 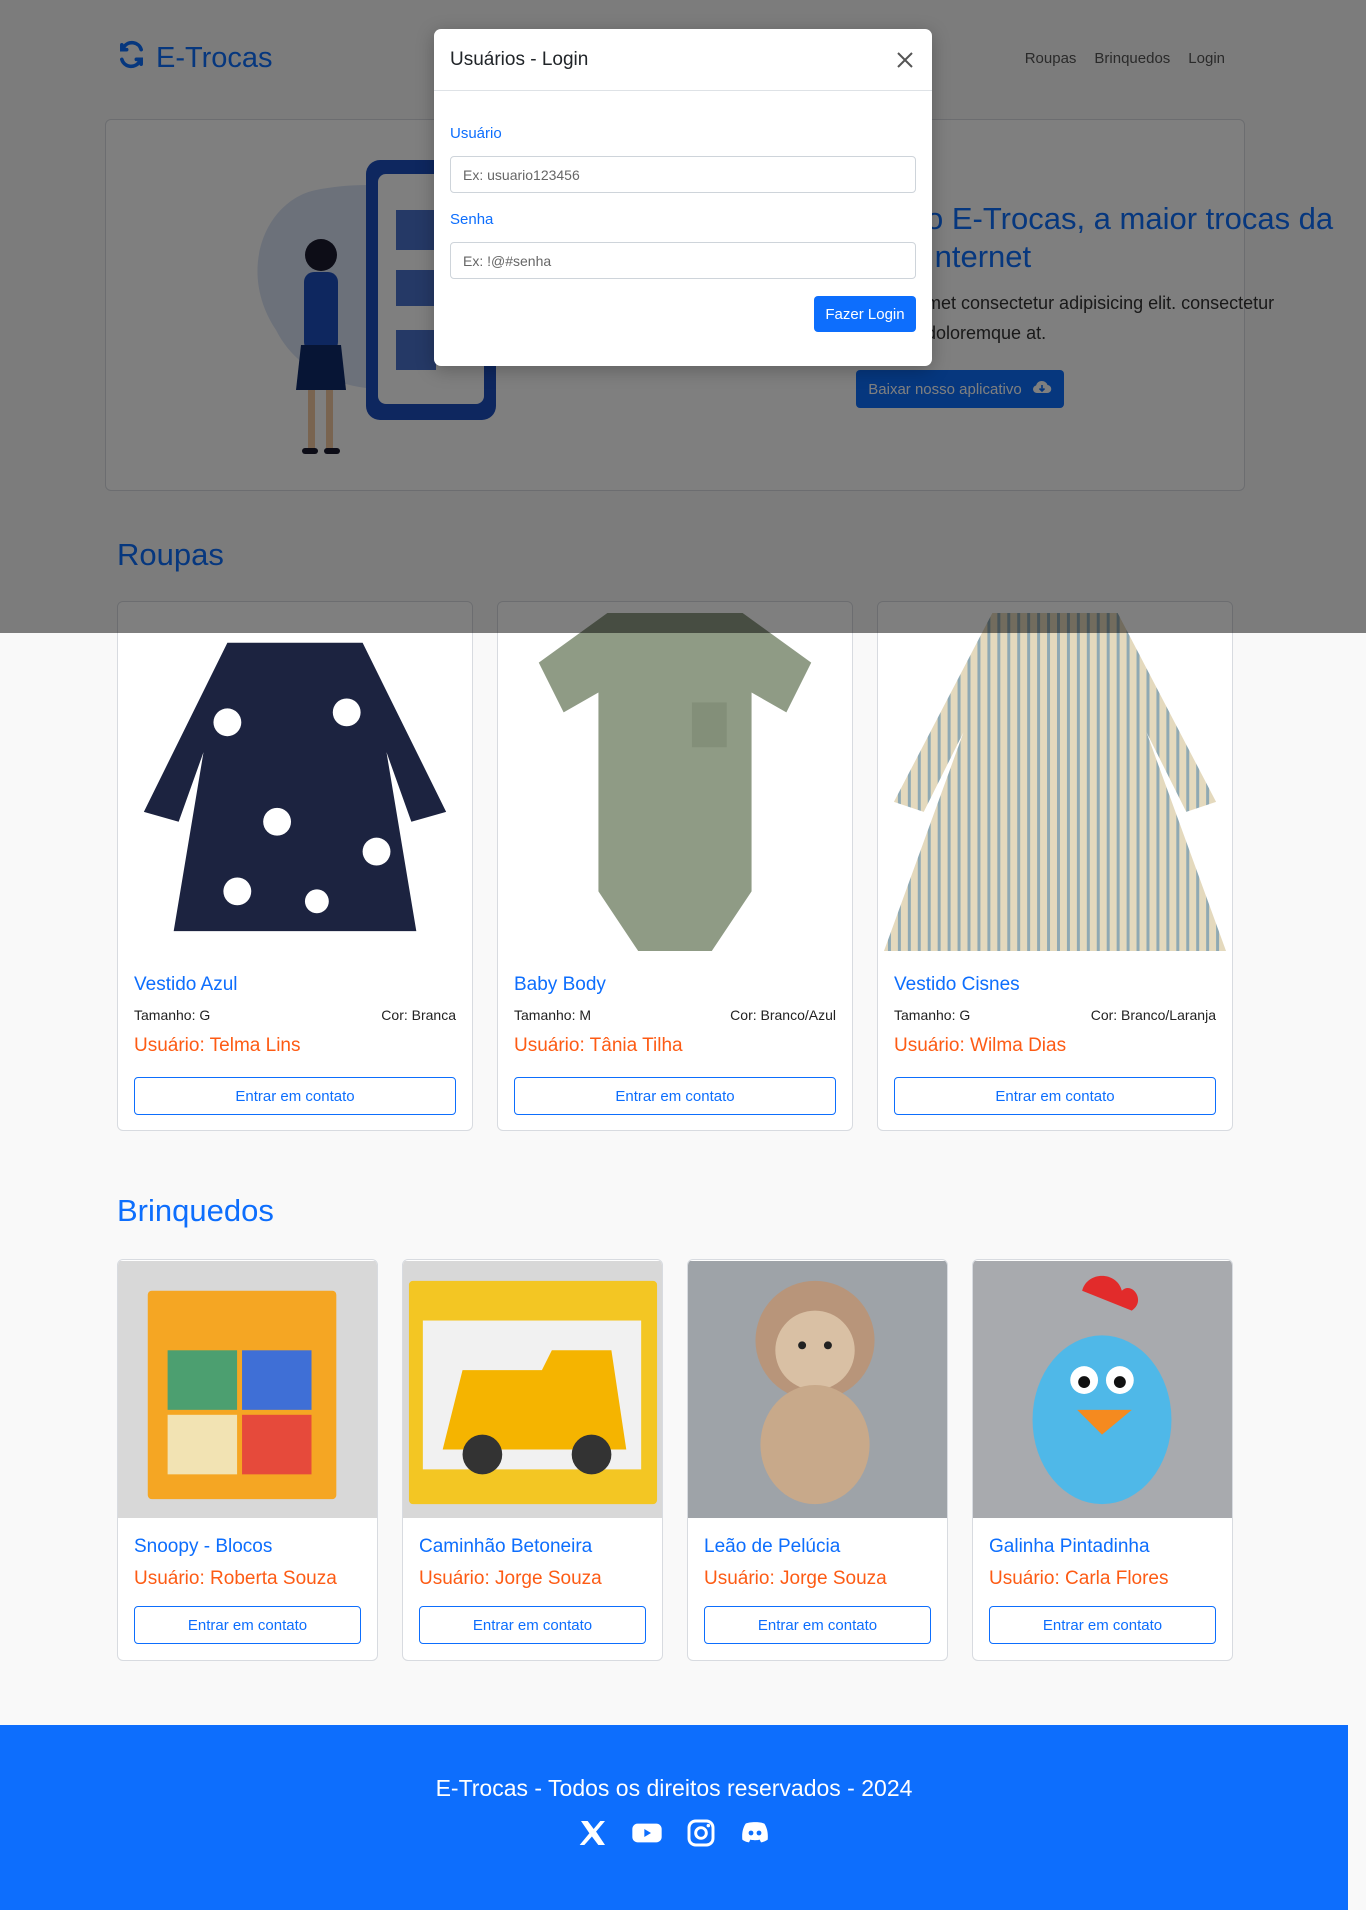 I want to click on product-image-blue-chicken, so click(x=1102, y=1389).